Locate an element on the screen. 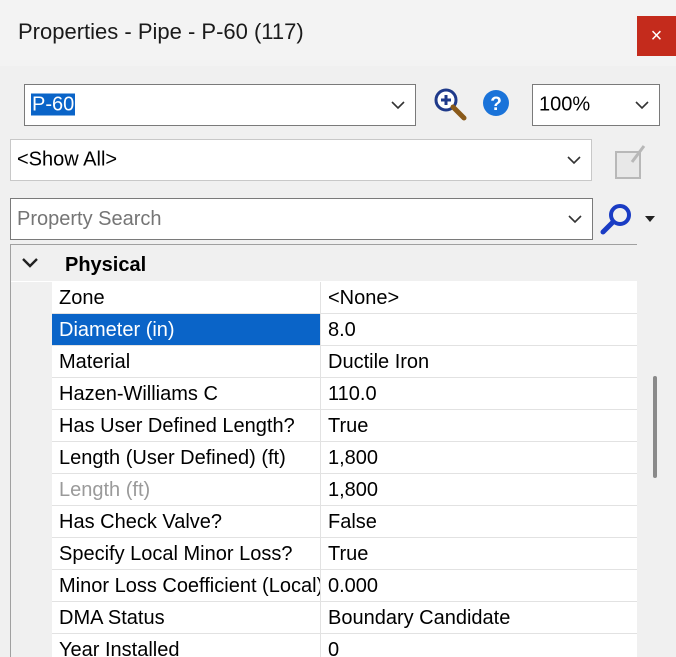 This screenshot has width=676, height=657. property-row: Length (User Defined) (ft) 1,800 is located at coordinates (324, 458).